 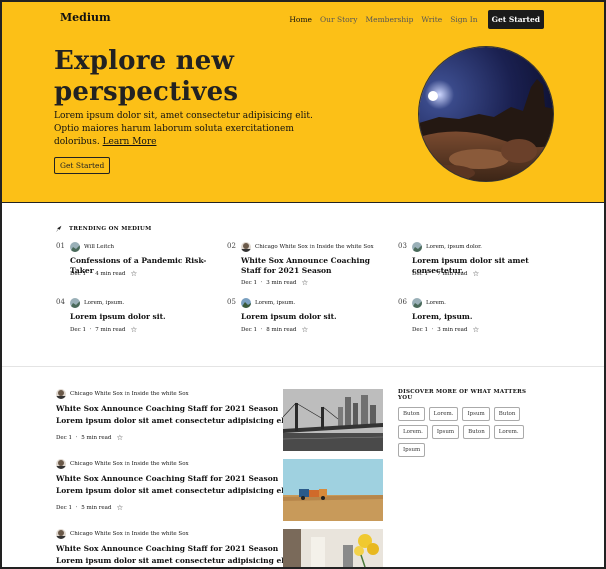 I want to click on trending-number: 02, so click(x=231, y=246).